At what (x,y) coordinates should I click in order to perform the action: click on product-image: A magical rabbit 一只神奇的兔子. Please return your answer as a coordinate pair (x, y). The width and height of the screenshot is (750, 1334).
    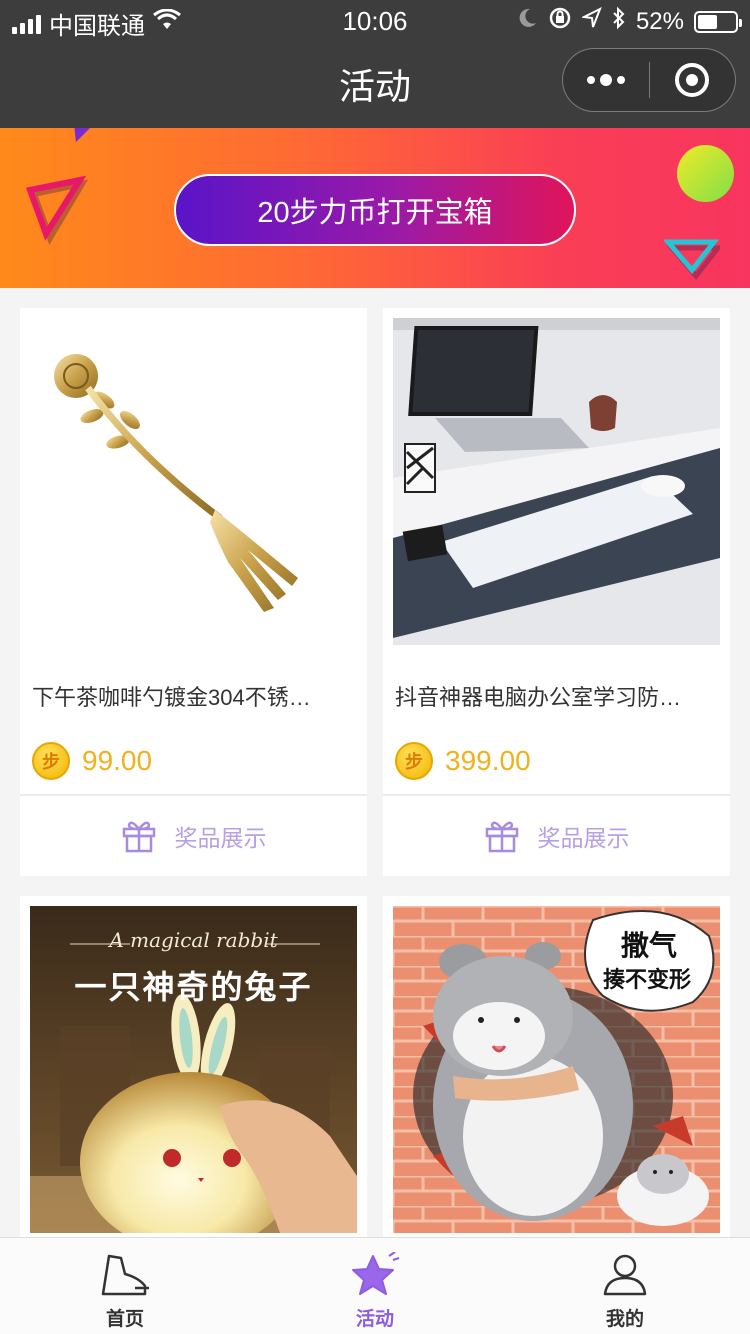
    Looking at the image, I should click on (193, 1069).